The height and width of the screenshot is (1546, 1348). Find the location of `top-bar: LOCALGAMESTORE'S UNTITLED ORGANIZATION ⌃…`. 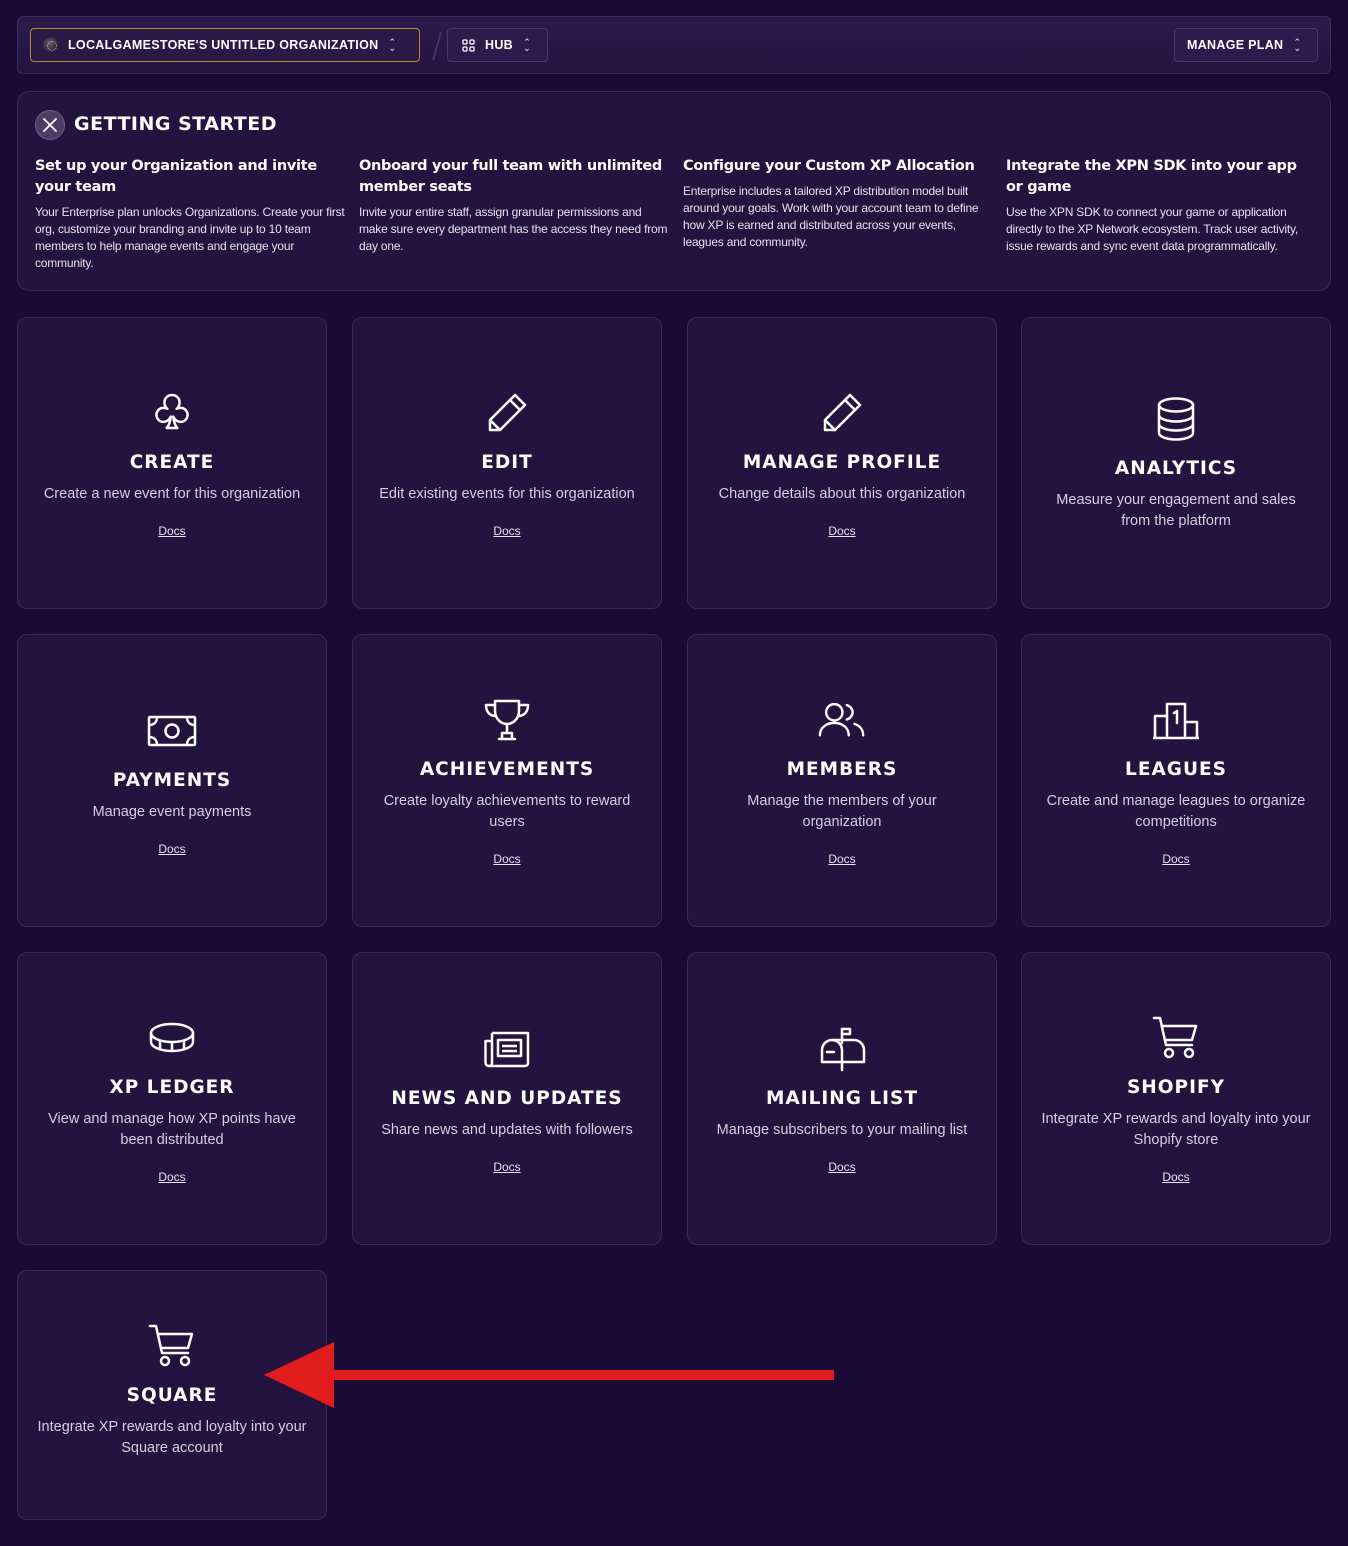

top-bar: LOCALGAMESTORE'S UNTITLED ORGANIZATION ⌃… is located at coordinates (674, 45).